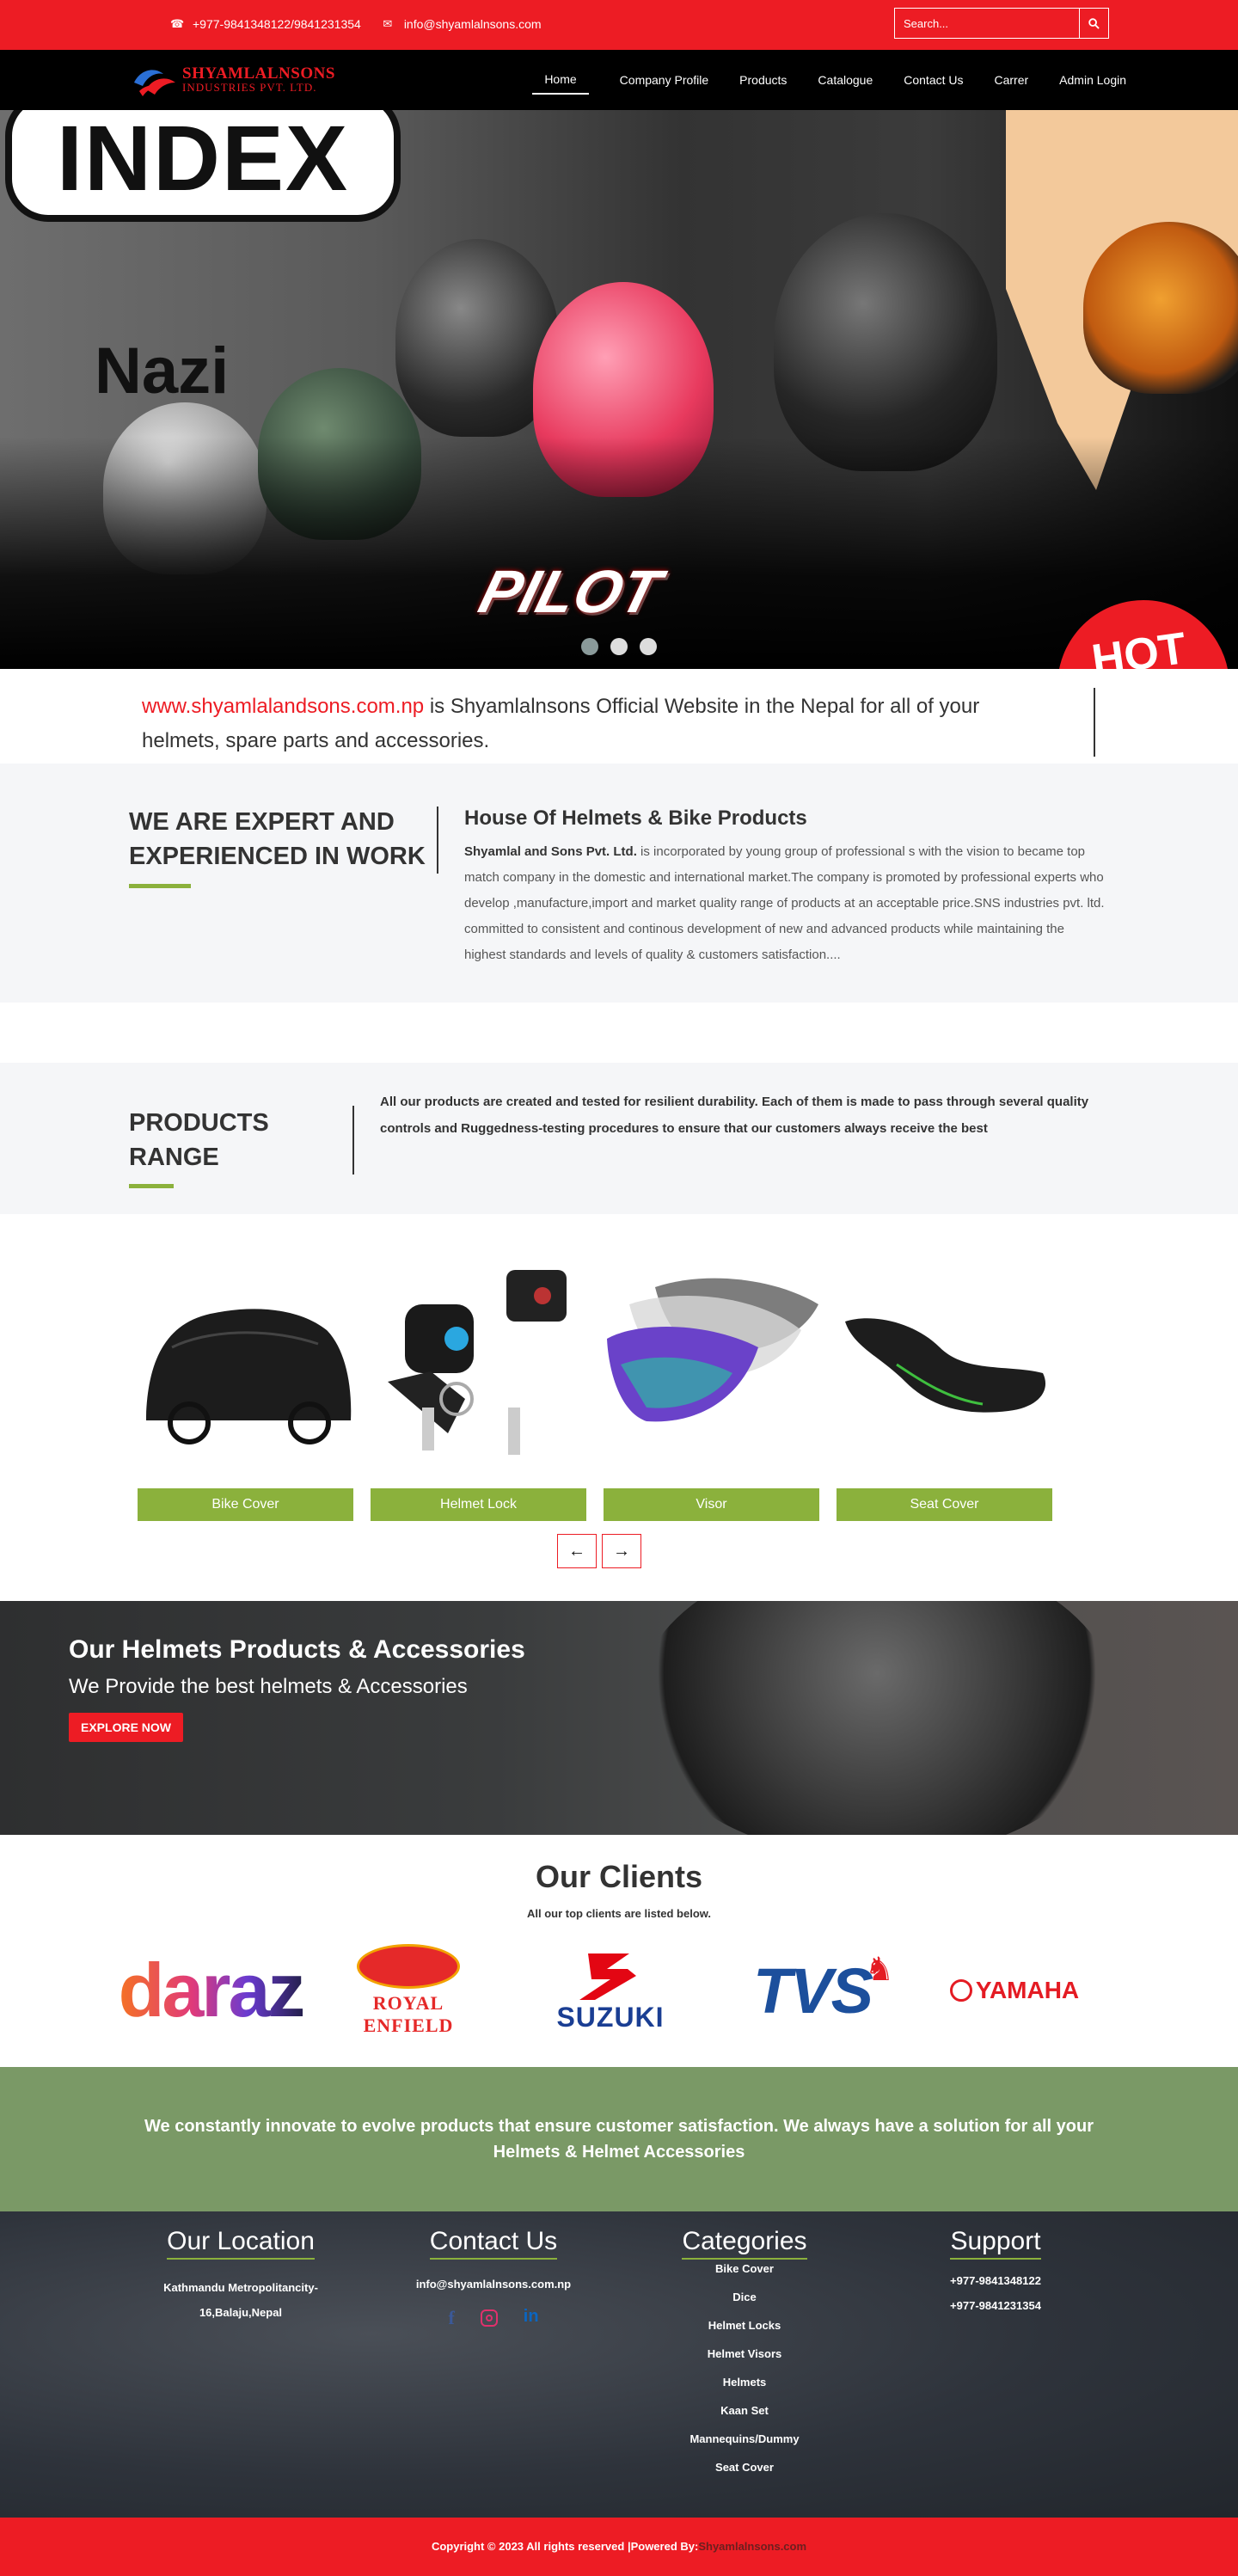 The width and height of the screenshot is (1238, 2576). Describe the element at coordinates (1027, 1990) in the screenshot. I see `client-logo-text: YAMAHA` at that location.